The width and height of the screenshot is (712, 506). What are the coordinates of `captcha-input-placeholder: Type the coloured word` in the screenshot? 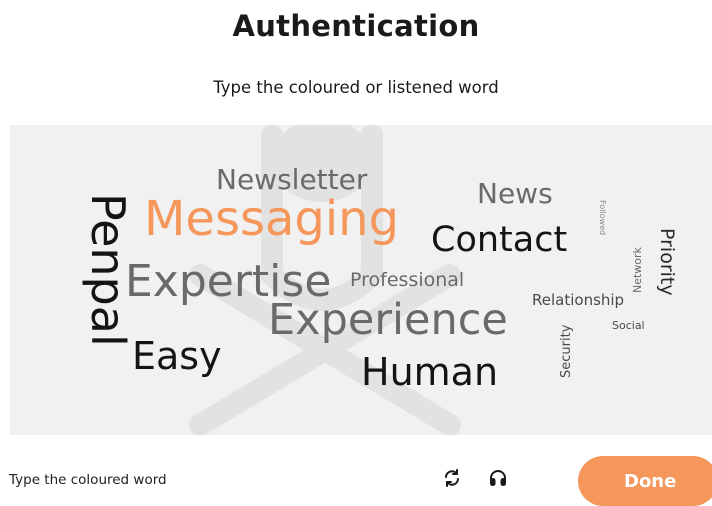 It's located at (88, 480).